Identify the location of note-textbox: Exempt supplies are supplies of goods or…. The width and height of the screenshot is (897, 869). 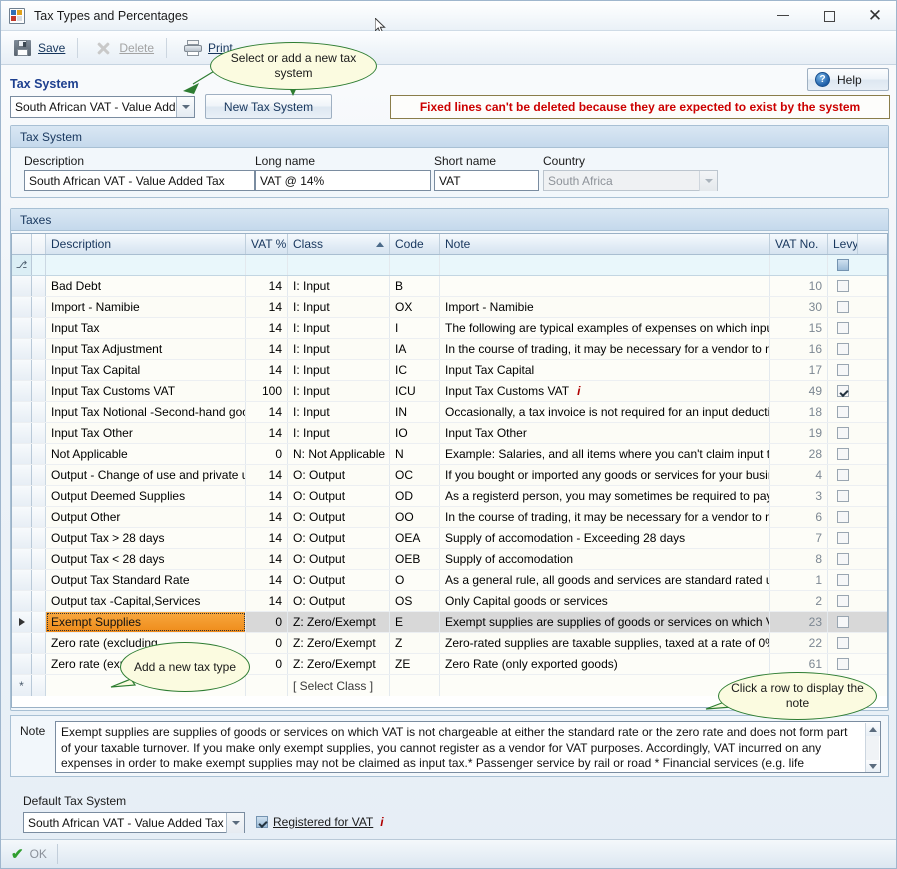
(468, 747).